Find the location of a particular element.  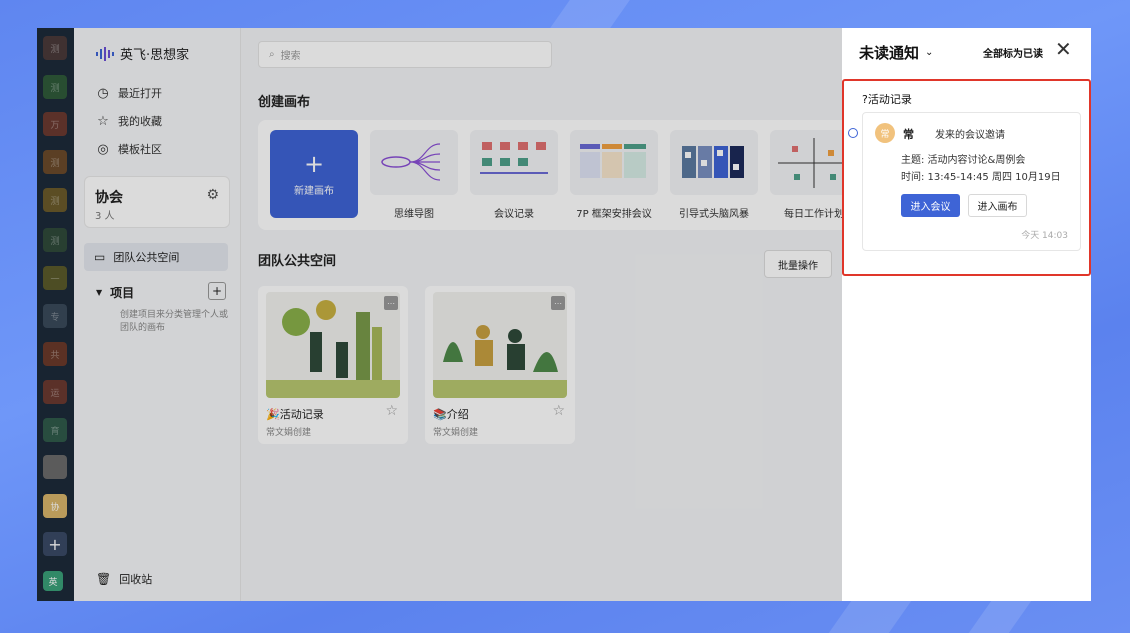

mark-all-read-button: 全部标为已读 is located at coordinates (1013, 52).